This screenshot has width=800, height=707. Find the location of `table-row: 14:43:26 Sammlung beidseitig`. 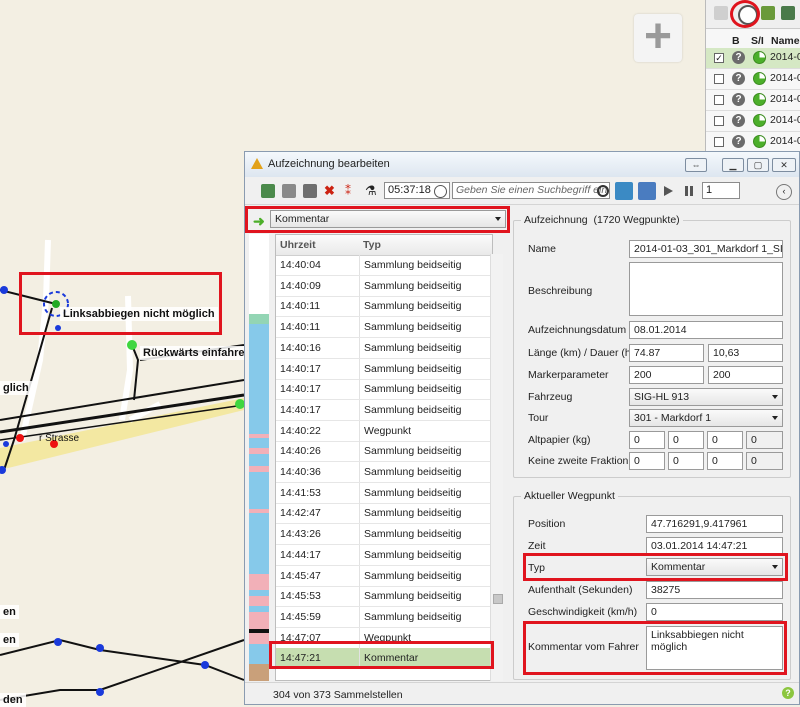

table-row: 14:43:26 Sammlung beidseitig is located at coordinates (384, 535).